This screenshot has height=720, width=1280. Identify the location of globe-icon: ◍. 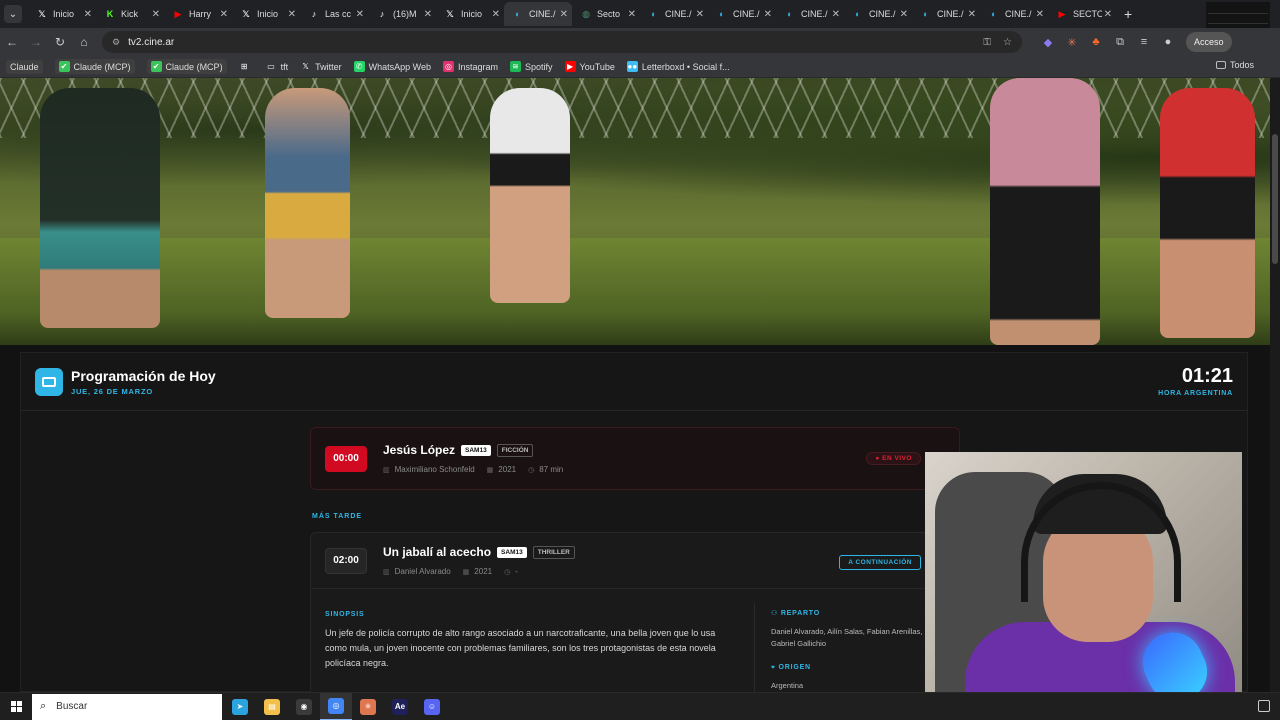
(586, 13).